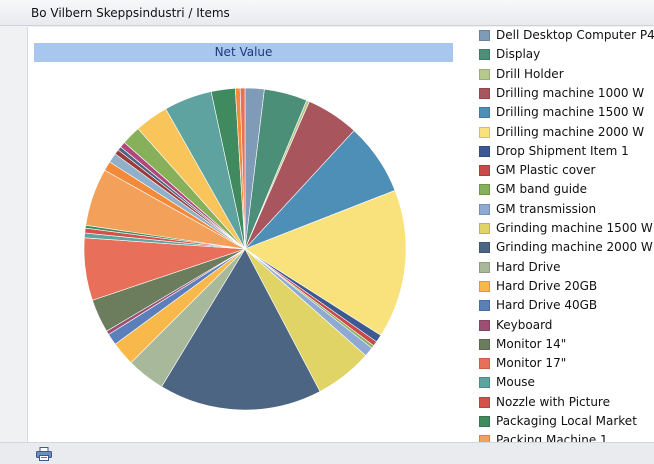 This screenshot has width=654, height=464. I want to click on legend-label: Dell Desktop Computer P4, so click(575, 35).